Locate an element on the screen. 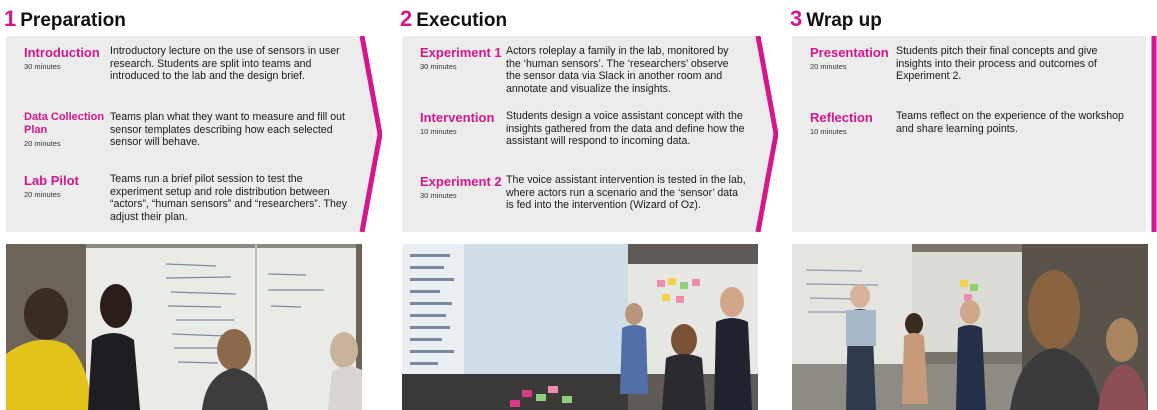 This screenshot has width=1157, height=410. activity-name: Introduction 30 minutes is located at coordinates (69, 58).